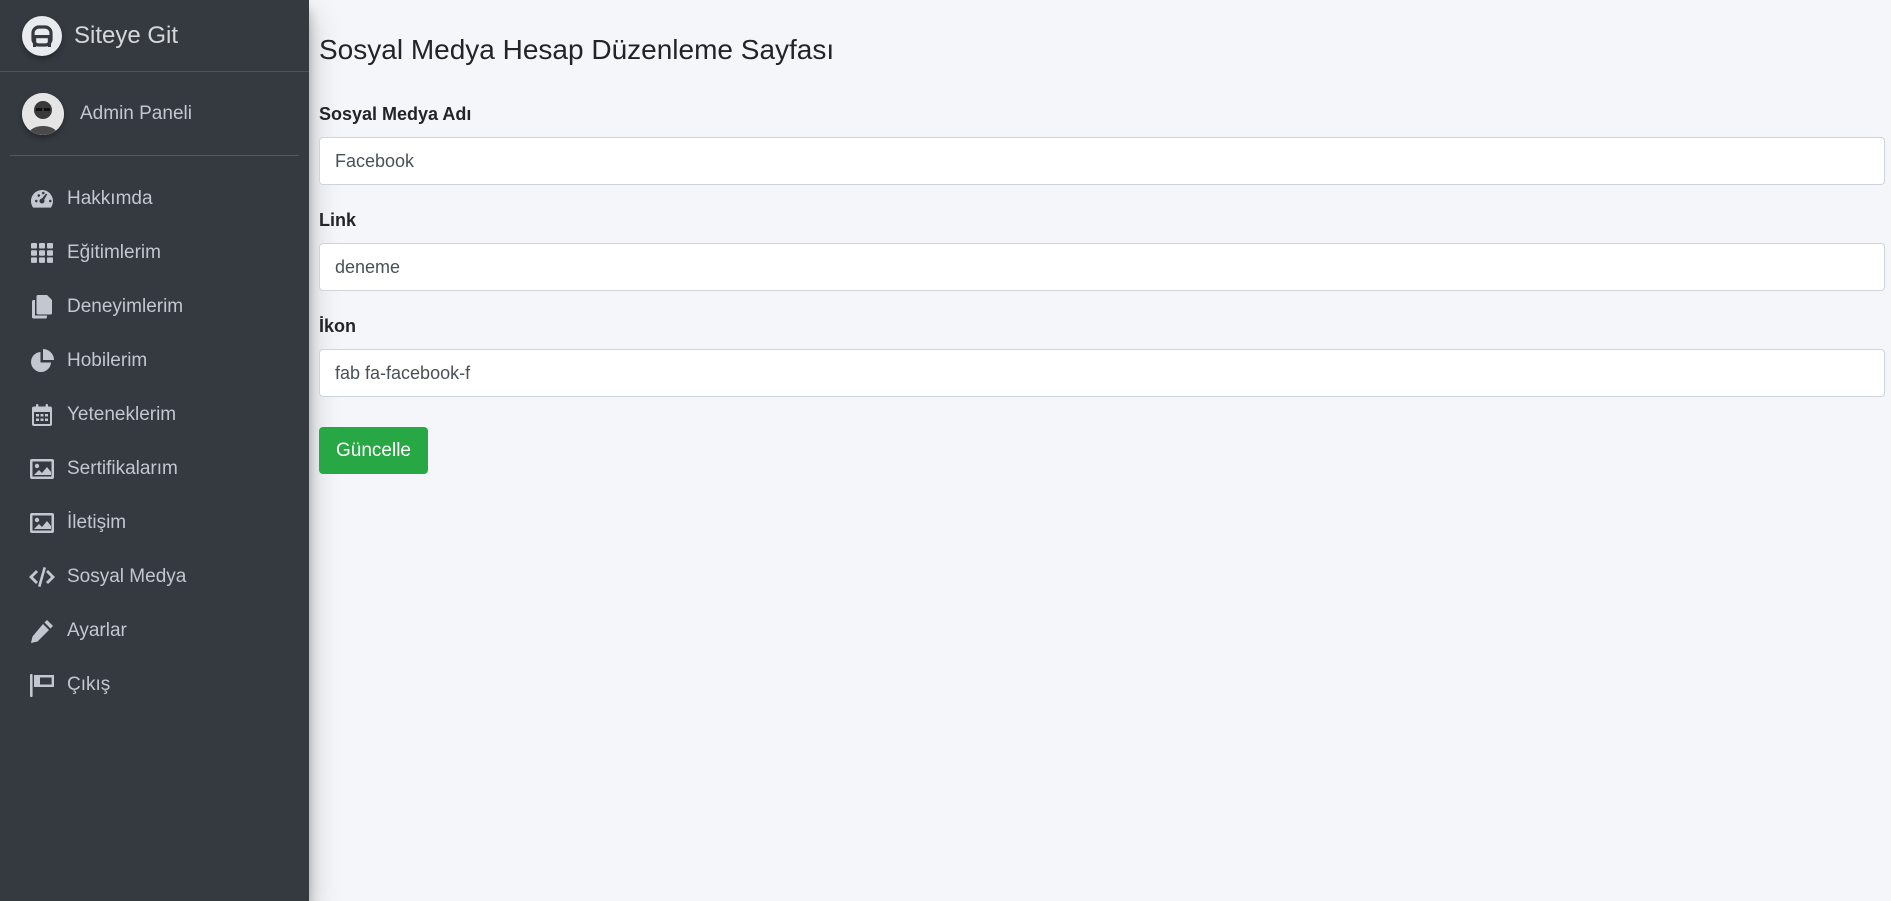 This screenshot has width=1891, height=901. I want to click on sidebar-item-yeteneklerim: Yeteneklerim, so click(154, 415).